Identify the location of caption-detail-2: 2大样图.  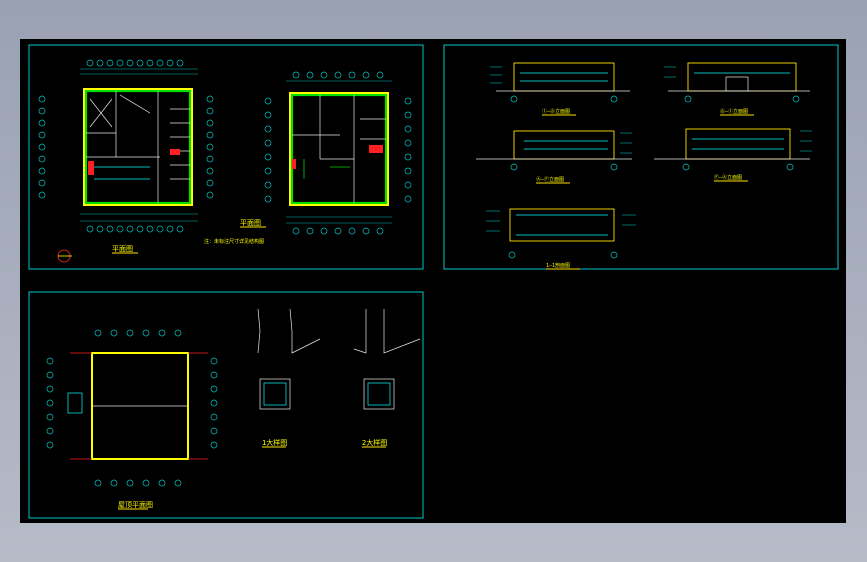
(374, 442).